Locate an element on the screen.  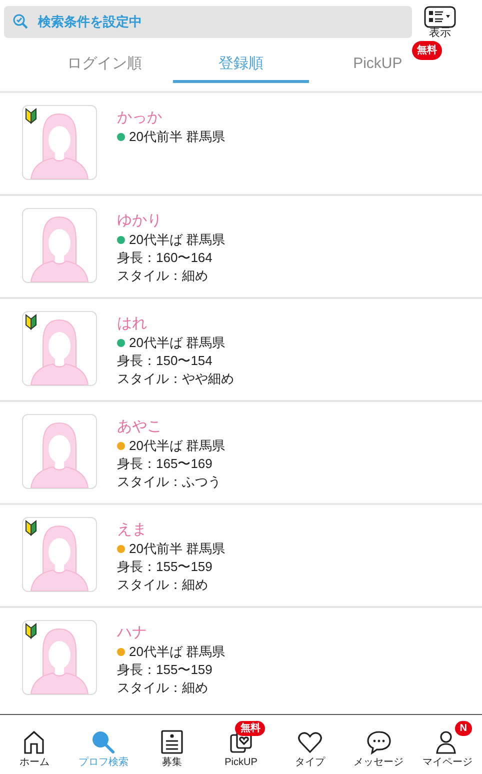
profile-name: えま is located at coordinates (132, 530).